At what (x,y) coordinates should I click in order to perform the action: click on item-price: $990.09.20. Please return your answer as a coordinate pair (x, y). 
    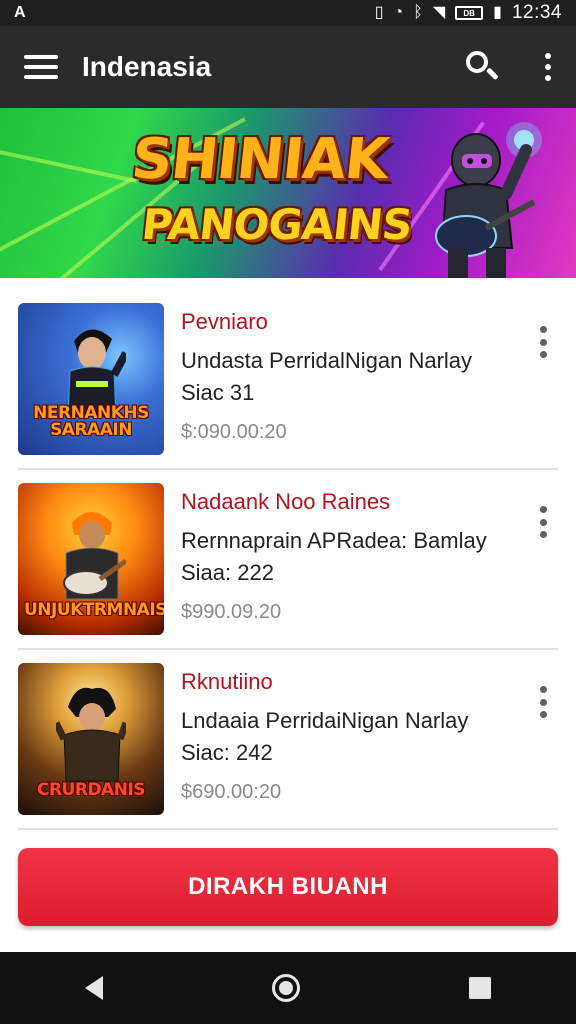
    Looking at the image, I should click on (231, 612).